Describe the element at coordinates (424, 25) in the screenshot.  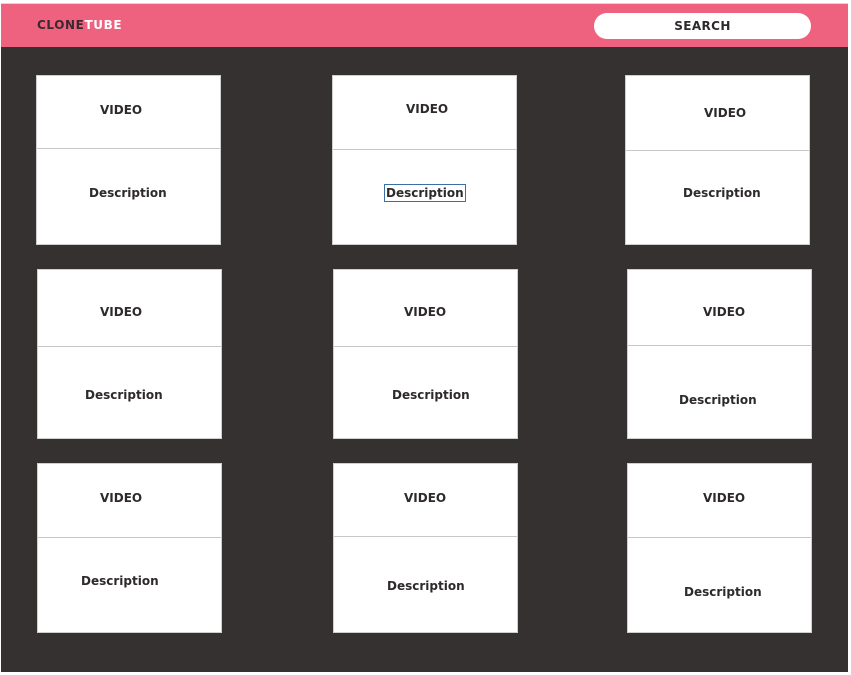
I see `top-bar: CLONETUBE SEARCH` at that location.